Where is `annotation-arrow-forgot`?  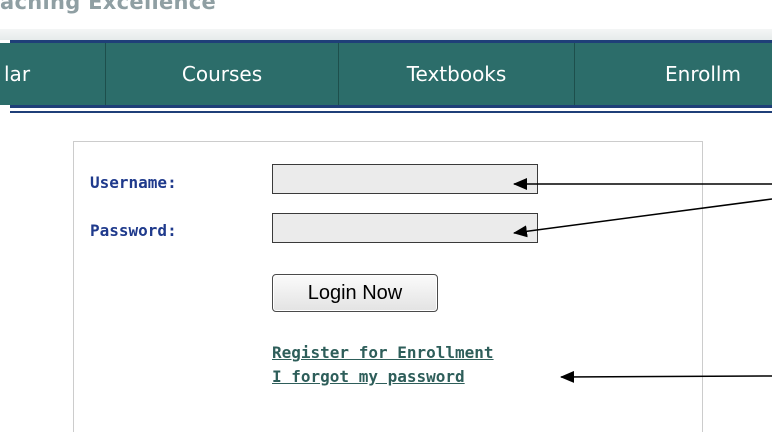
annotation-arrow-forgot is located at coordinates (666, 376).